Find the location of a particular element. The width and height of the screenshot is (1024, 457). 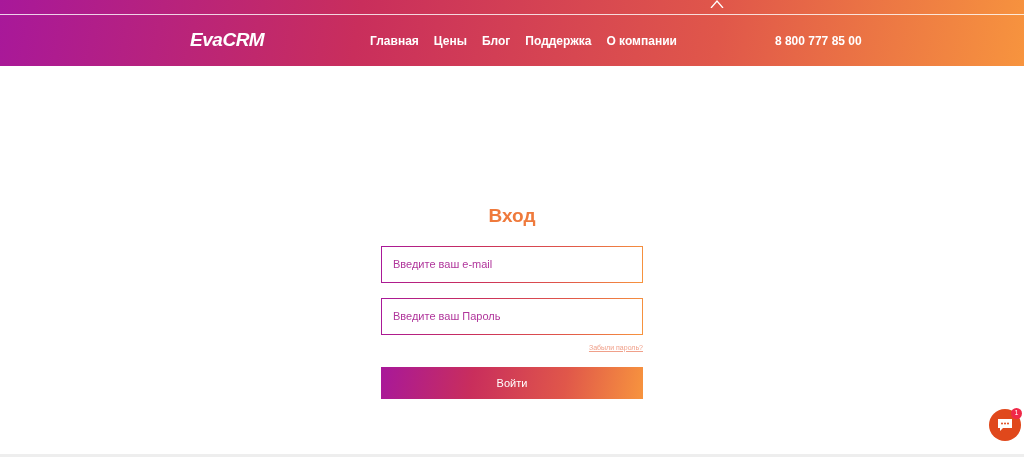

input-field: Введите ваш e-mail is located at coordinates (512, 264).